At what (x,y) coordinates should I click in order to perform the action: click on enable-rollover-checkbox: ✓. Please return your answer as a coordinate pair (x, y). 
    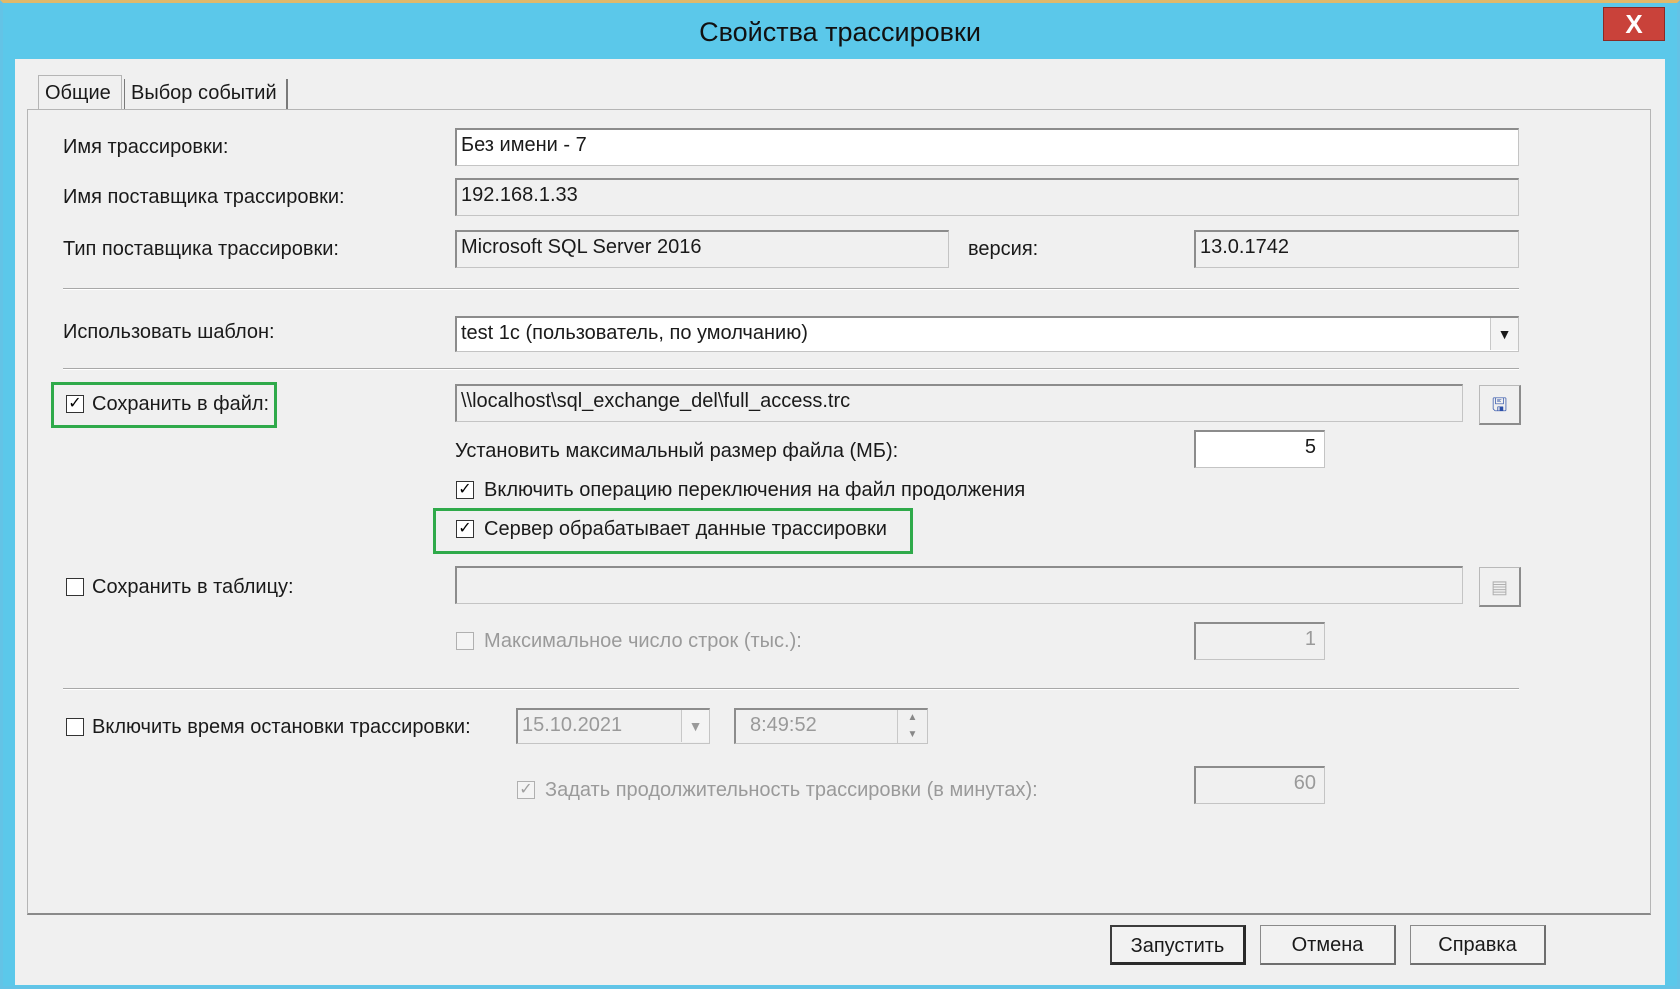
    Looking at the image, I should click on (465, 490).